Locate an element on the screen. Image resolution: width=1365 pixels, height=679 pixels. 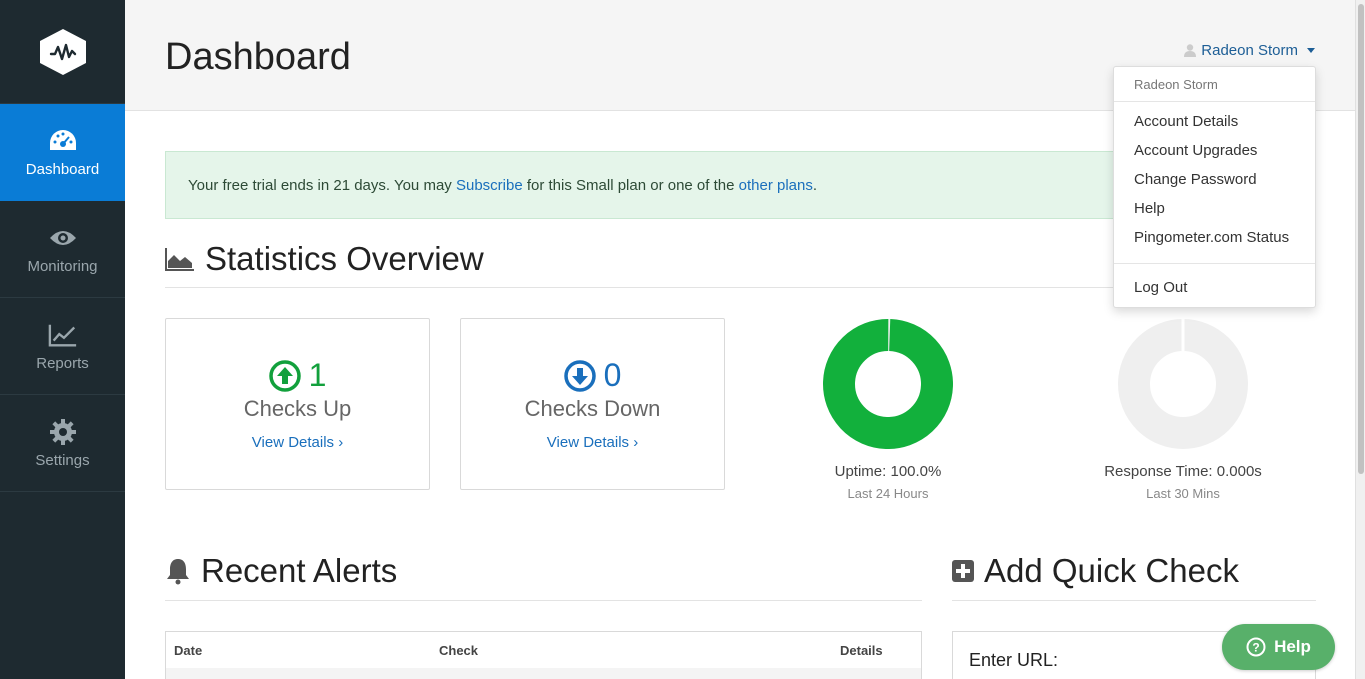
checks-down-view-details-link: View Details › is located at coordinates (592, 442).